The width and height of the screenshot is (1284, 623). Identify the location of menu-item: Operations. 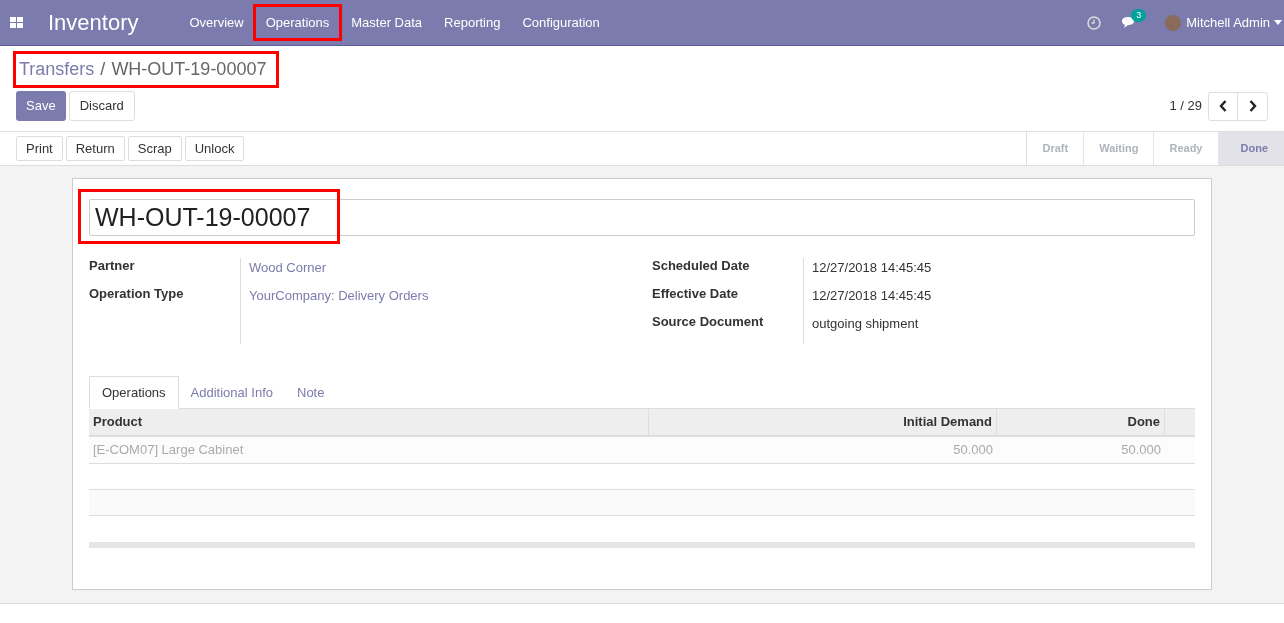
(297, 22).